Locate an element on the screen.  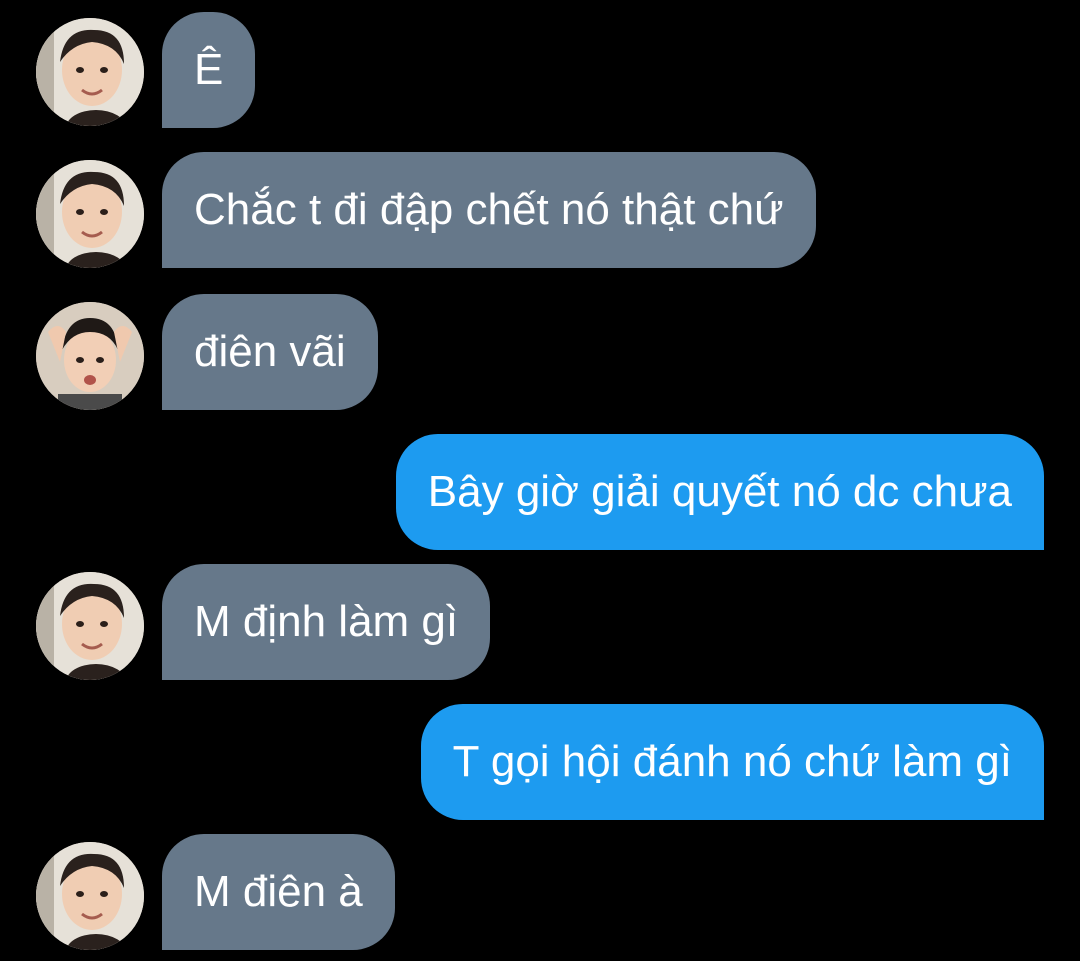
message-bubble-incoming: Ê is located at coordinates (209, 70).